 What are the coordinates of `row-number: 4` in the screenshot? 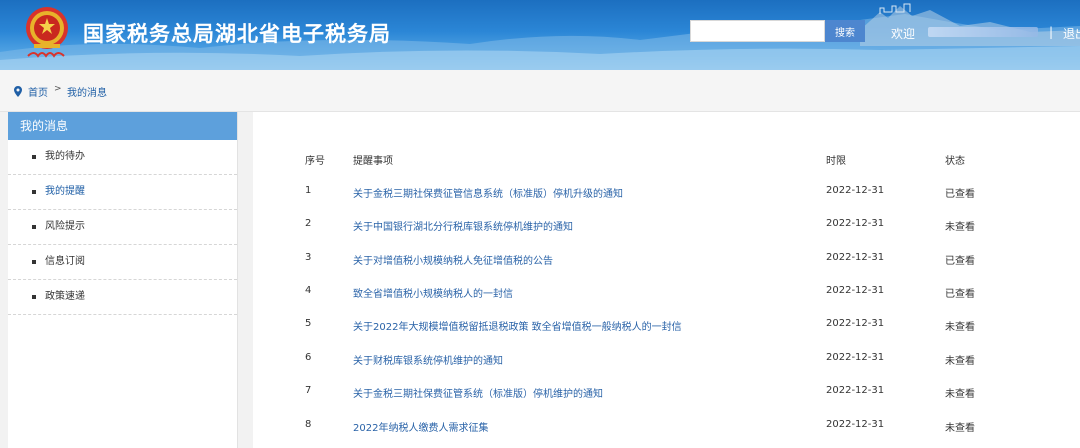 It's located at (308, 290).